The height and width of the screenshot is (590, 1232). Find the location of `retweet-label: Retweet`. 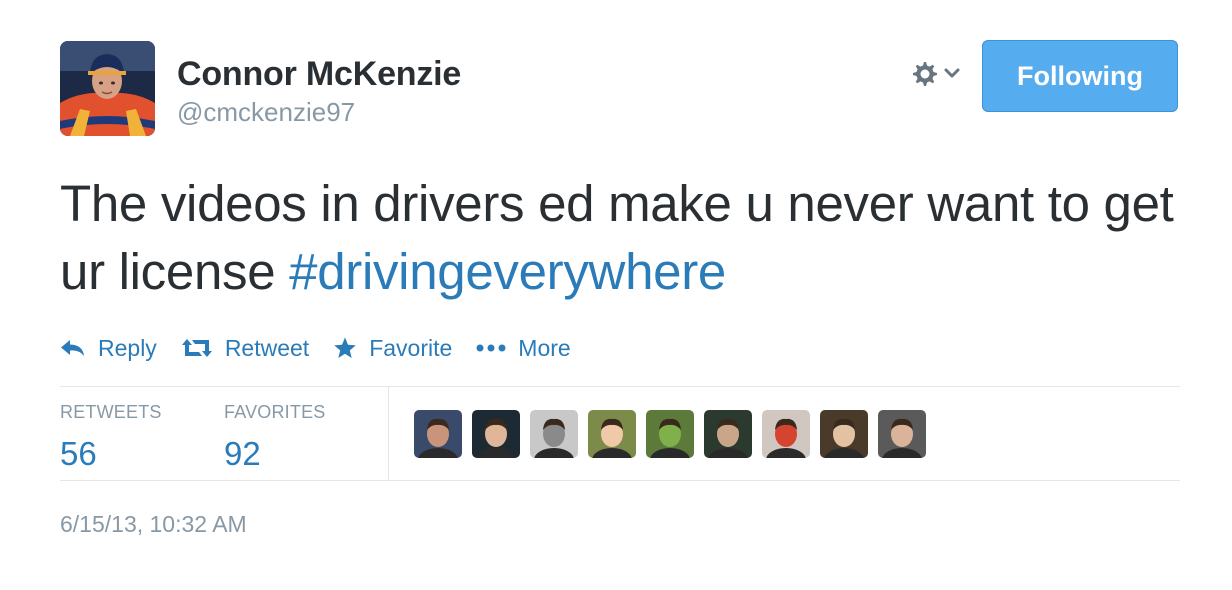

retweet-label: Retweet is located at coordinates (267, 347).